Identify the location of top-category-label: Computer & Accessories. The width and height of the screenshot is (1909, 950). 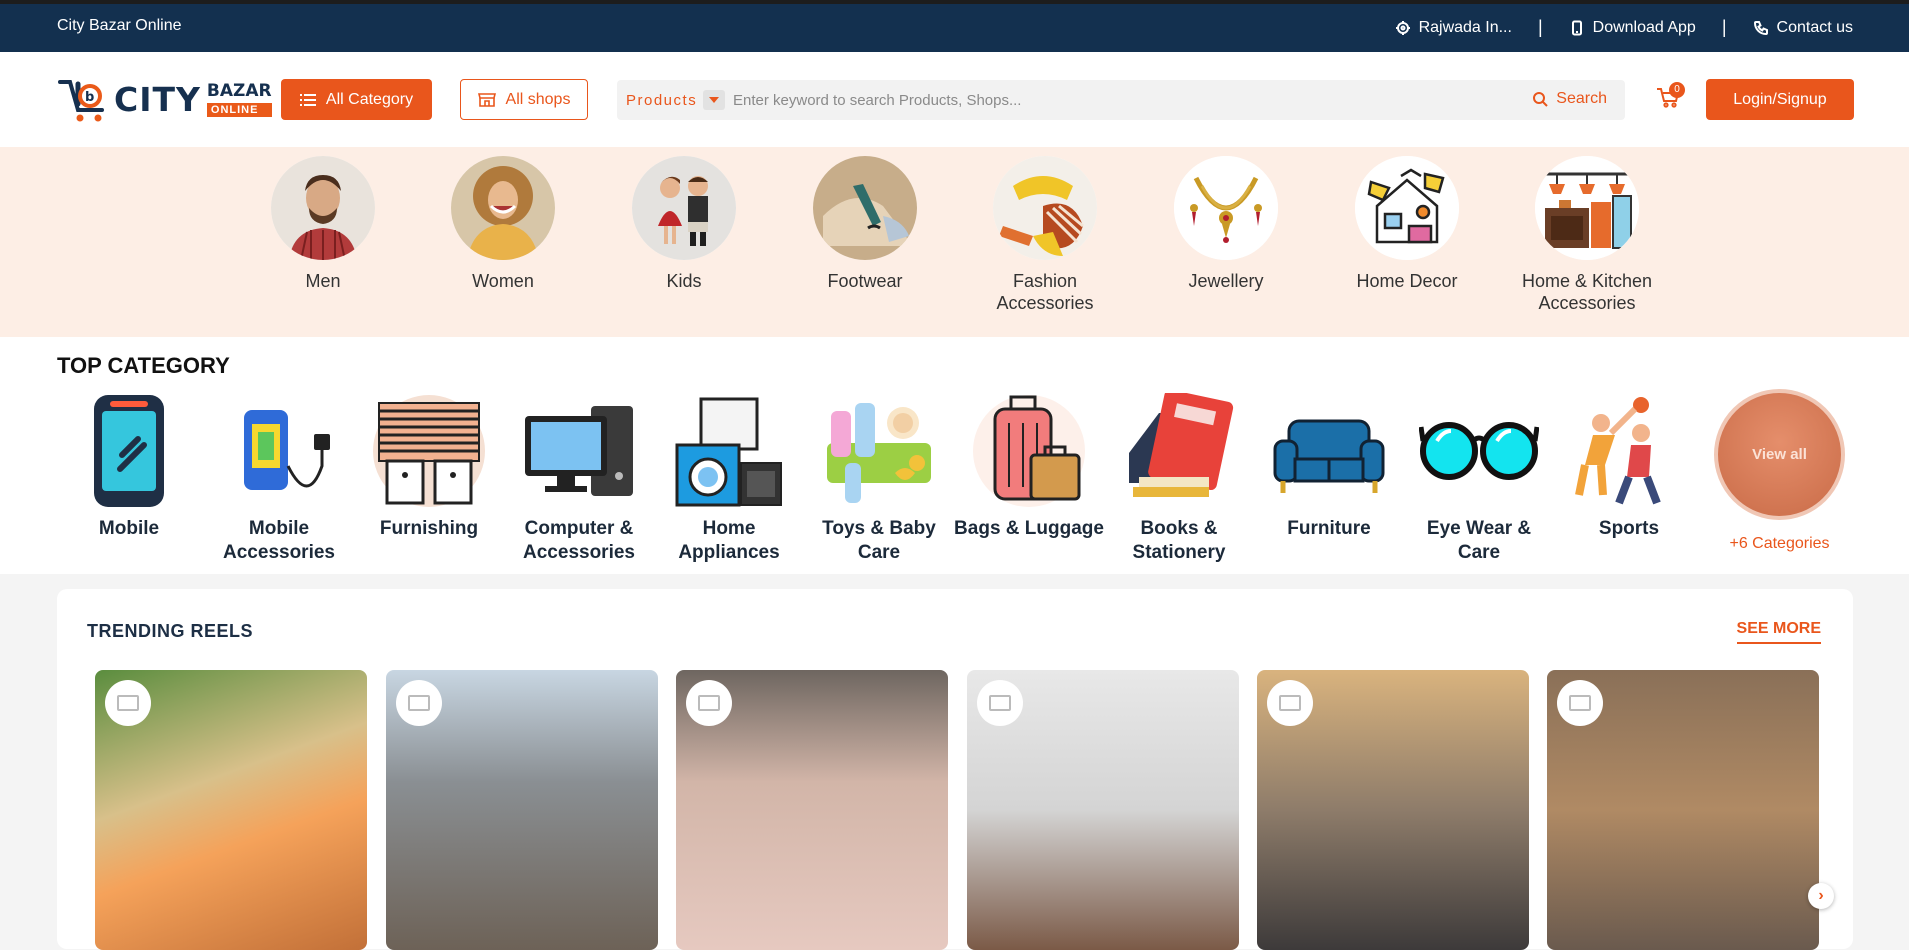
(579, 540).